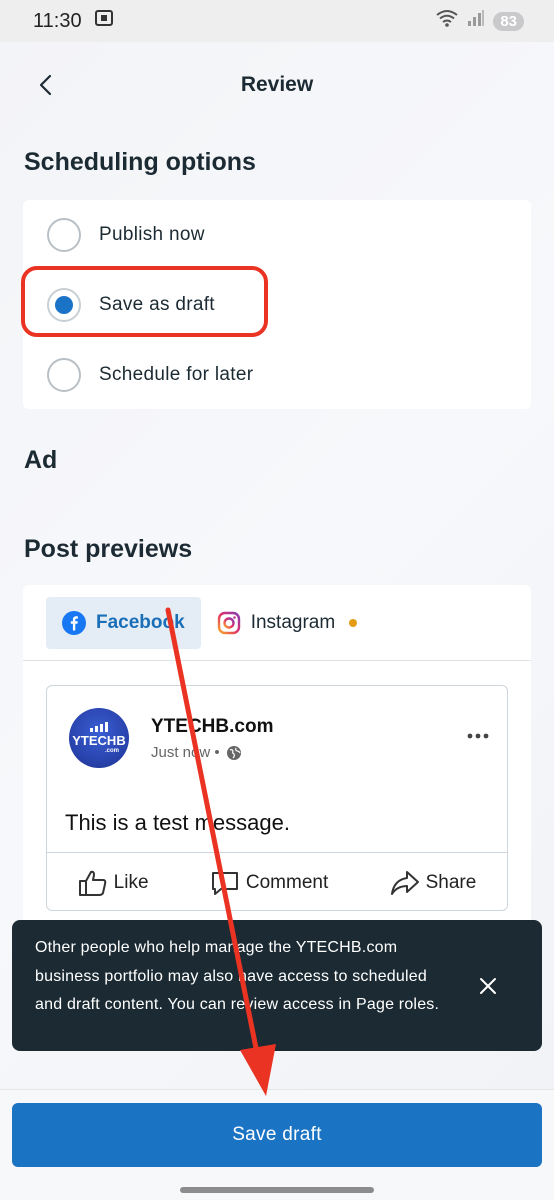 The width and height of the screenshot is (554, 1200). What do you see at coordinates (64, 235) in the screenshot?
I see `radio-publish-now` at bounding box center [64, 235].